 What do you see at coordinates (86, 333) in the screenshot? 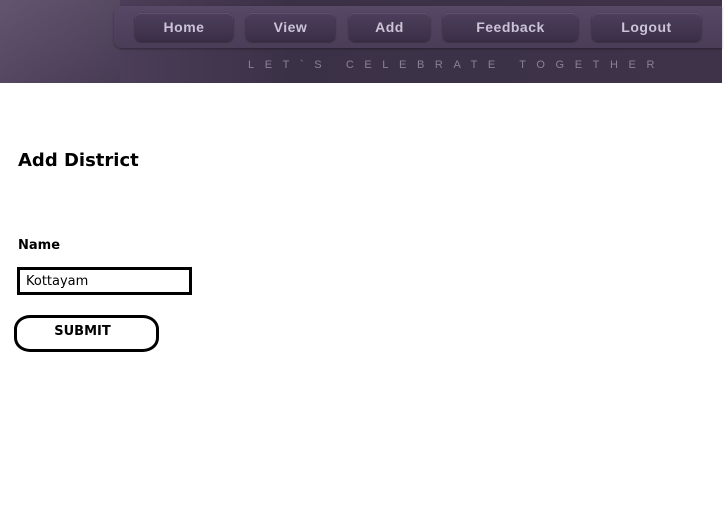
I see `submit-button: SUBMIT` at bounding box center [86, 333].